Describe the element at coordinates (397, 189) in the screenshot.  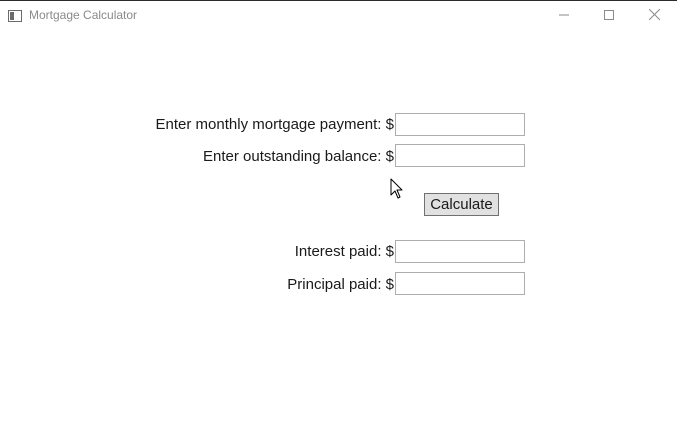
I see `mouse-cursor-icon` at that location.